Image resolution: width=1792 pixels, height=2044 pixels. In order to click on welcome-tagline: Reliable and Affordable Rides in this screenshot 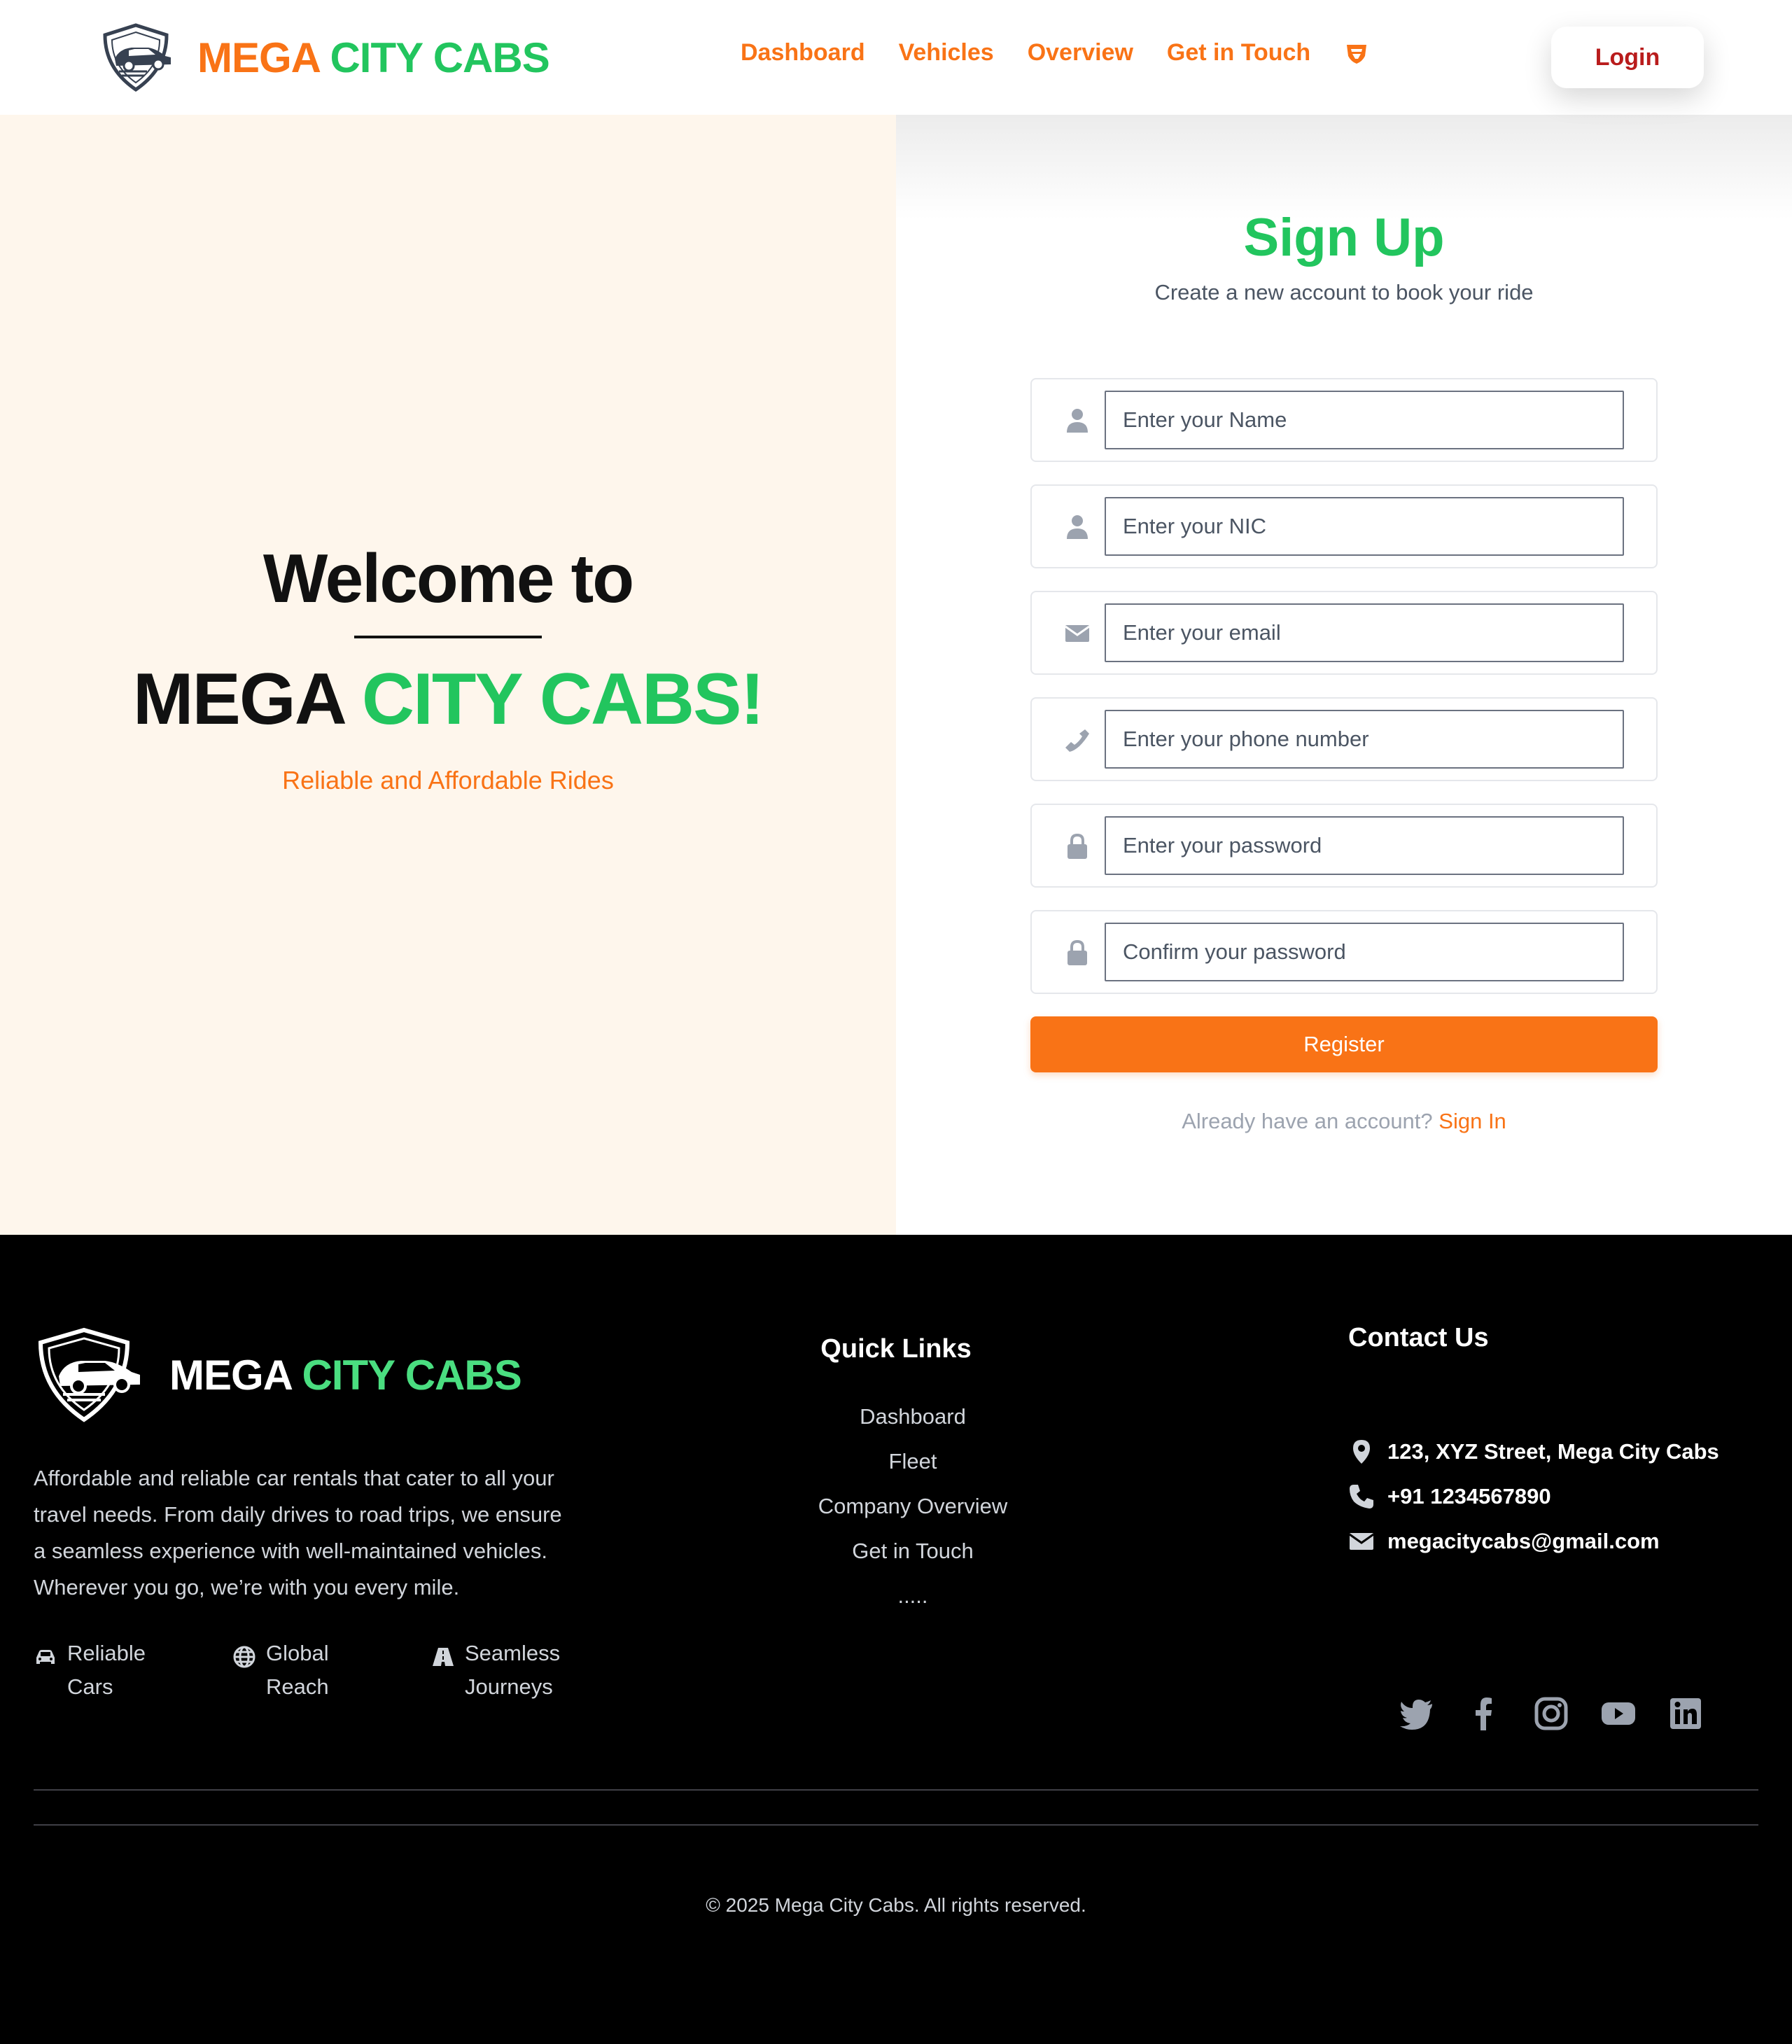, I will do `click(448, 780)`.